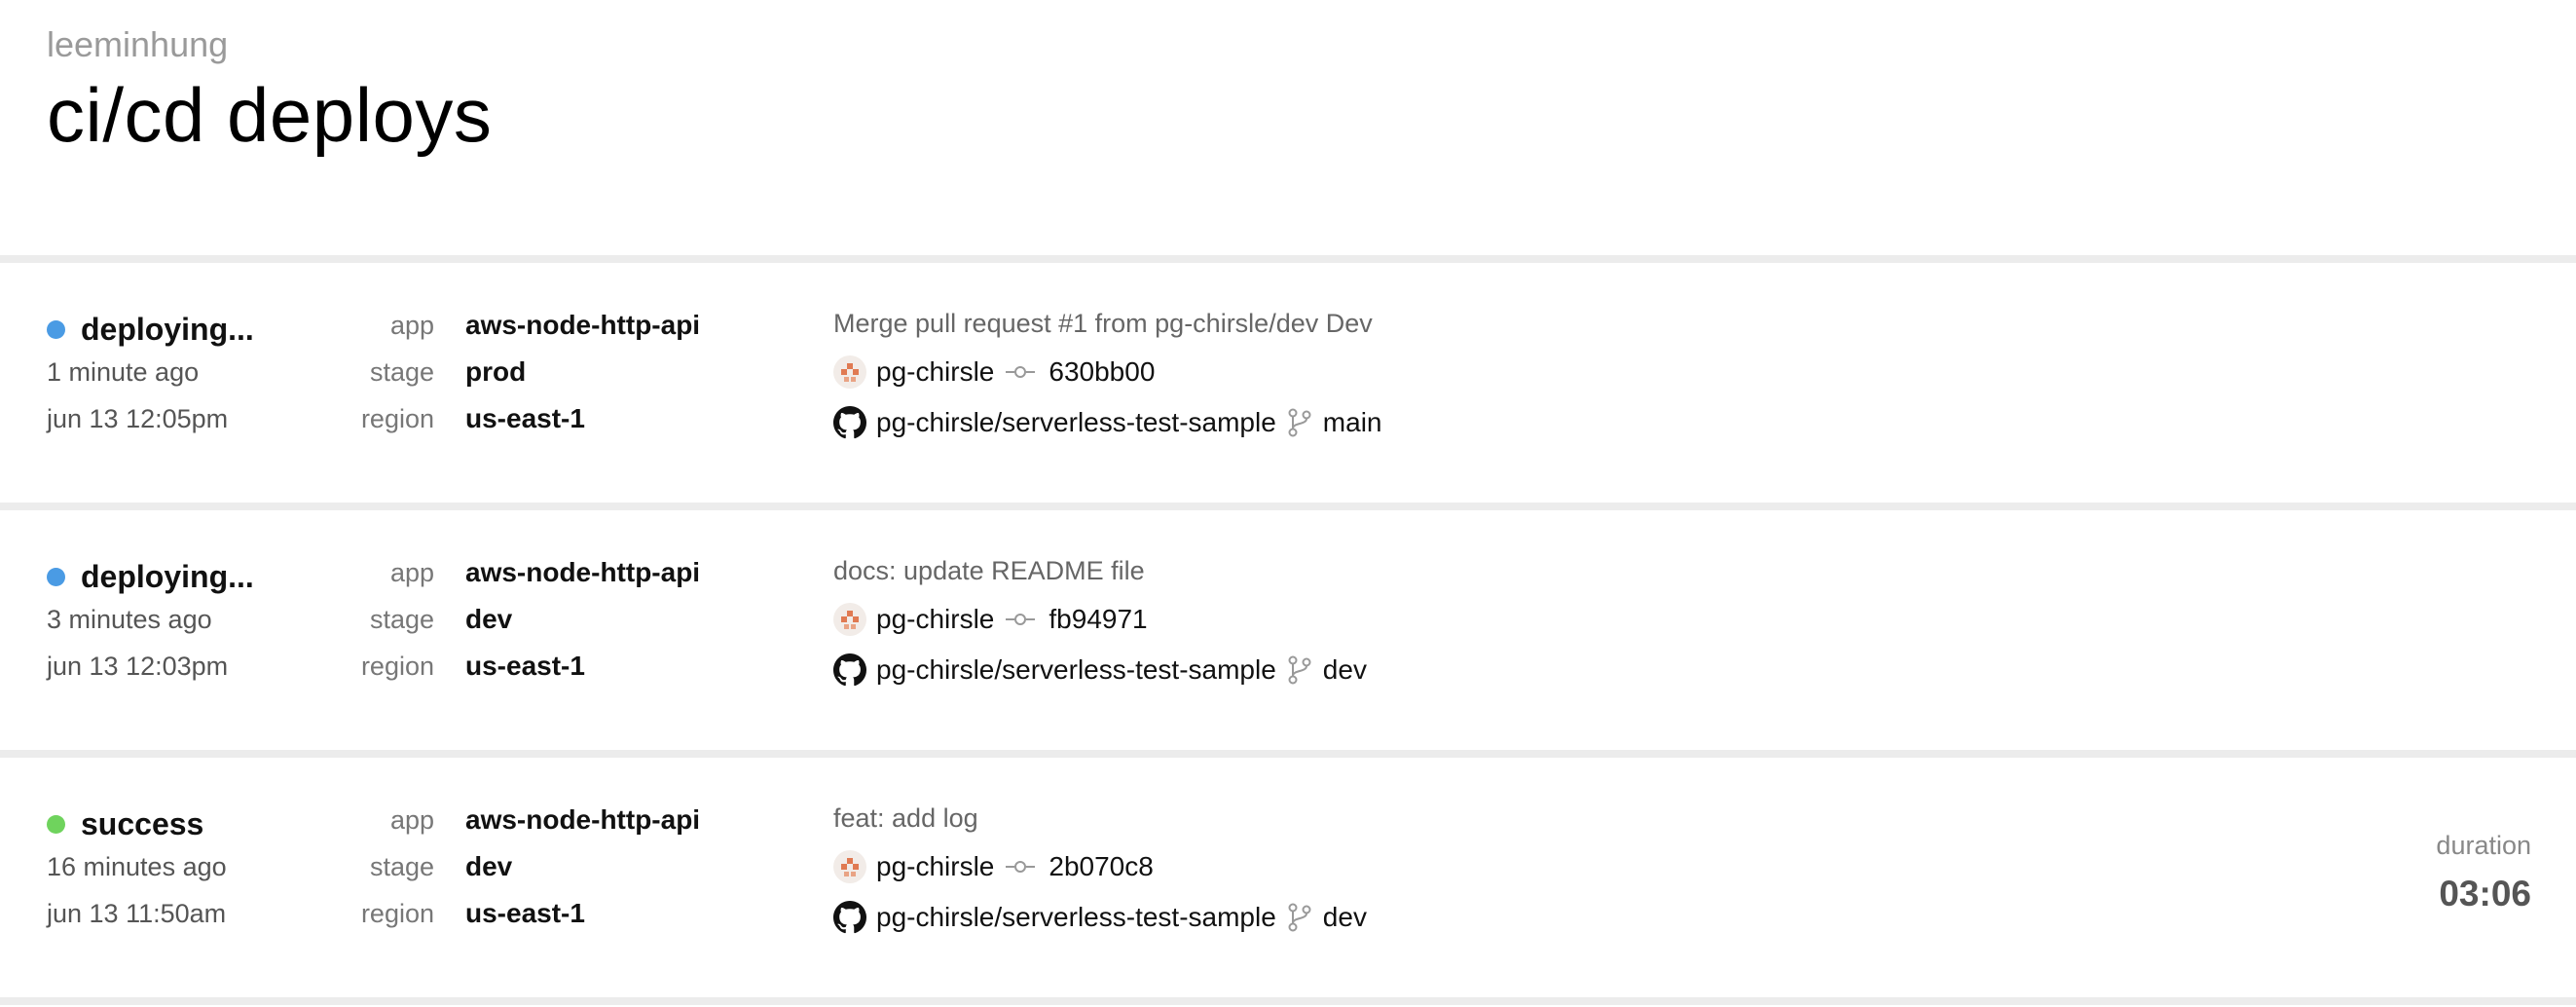 The image size is (2576, 1007). Describe the element at coordinates (905, 818) in the screenshot. I see `commit-message: feat: add log` at that location.